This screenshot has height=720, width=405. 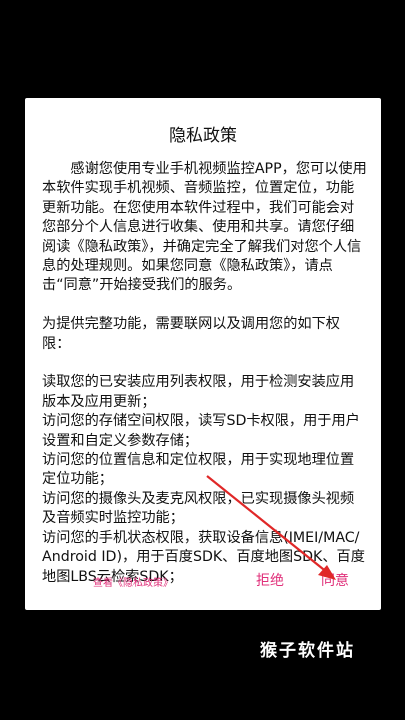 I want to click on view-privacy-policy-link: 查看《隐私政策》, so click(x=133, y=581).